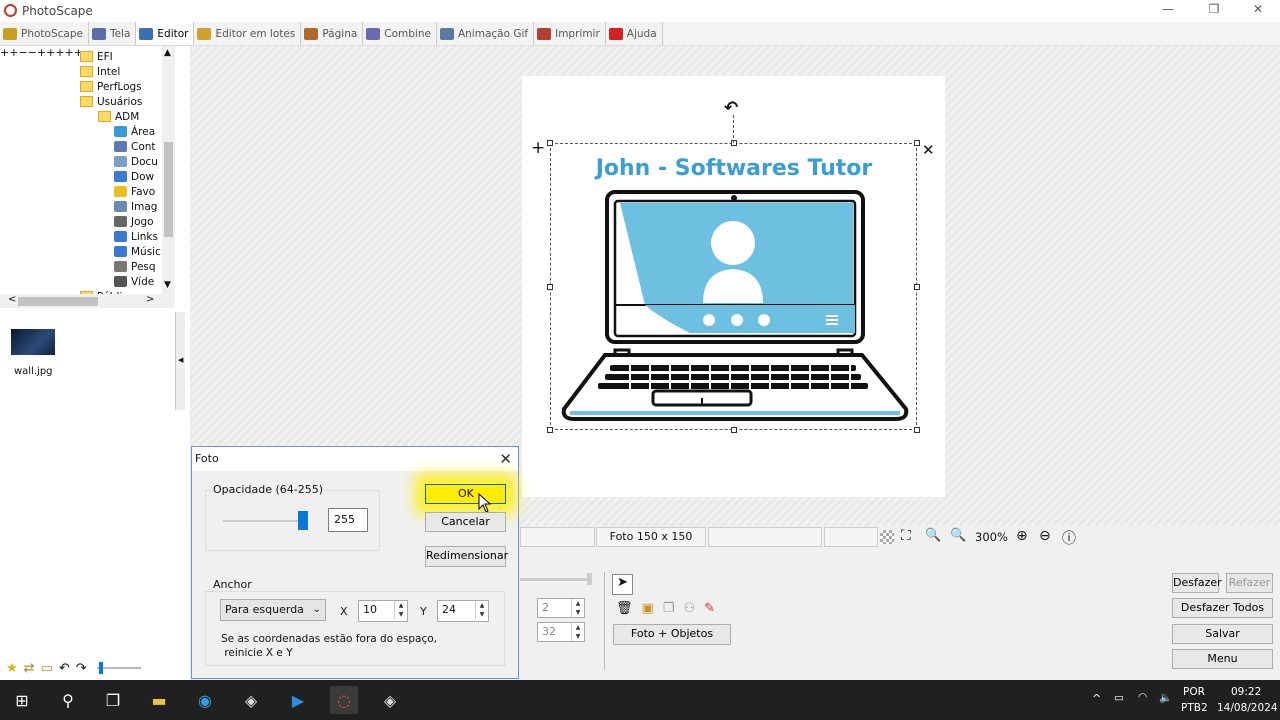 This screenshot has height=720, width=1280. Describe the element at coordinates (466, 556) in the screenshot. I see `resize-button: Redimensionar` at that location.